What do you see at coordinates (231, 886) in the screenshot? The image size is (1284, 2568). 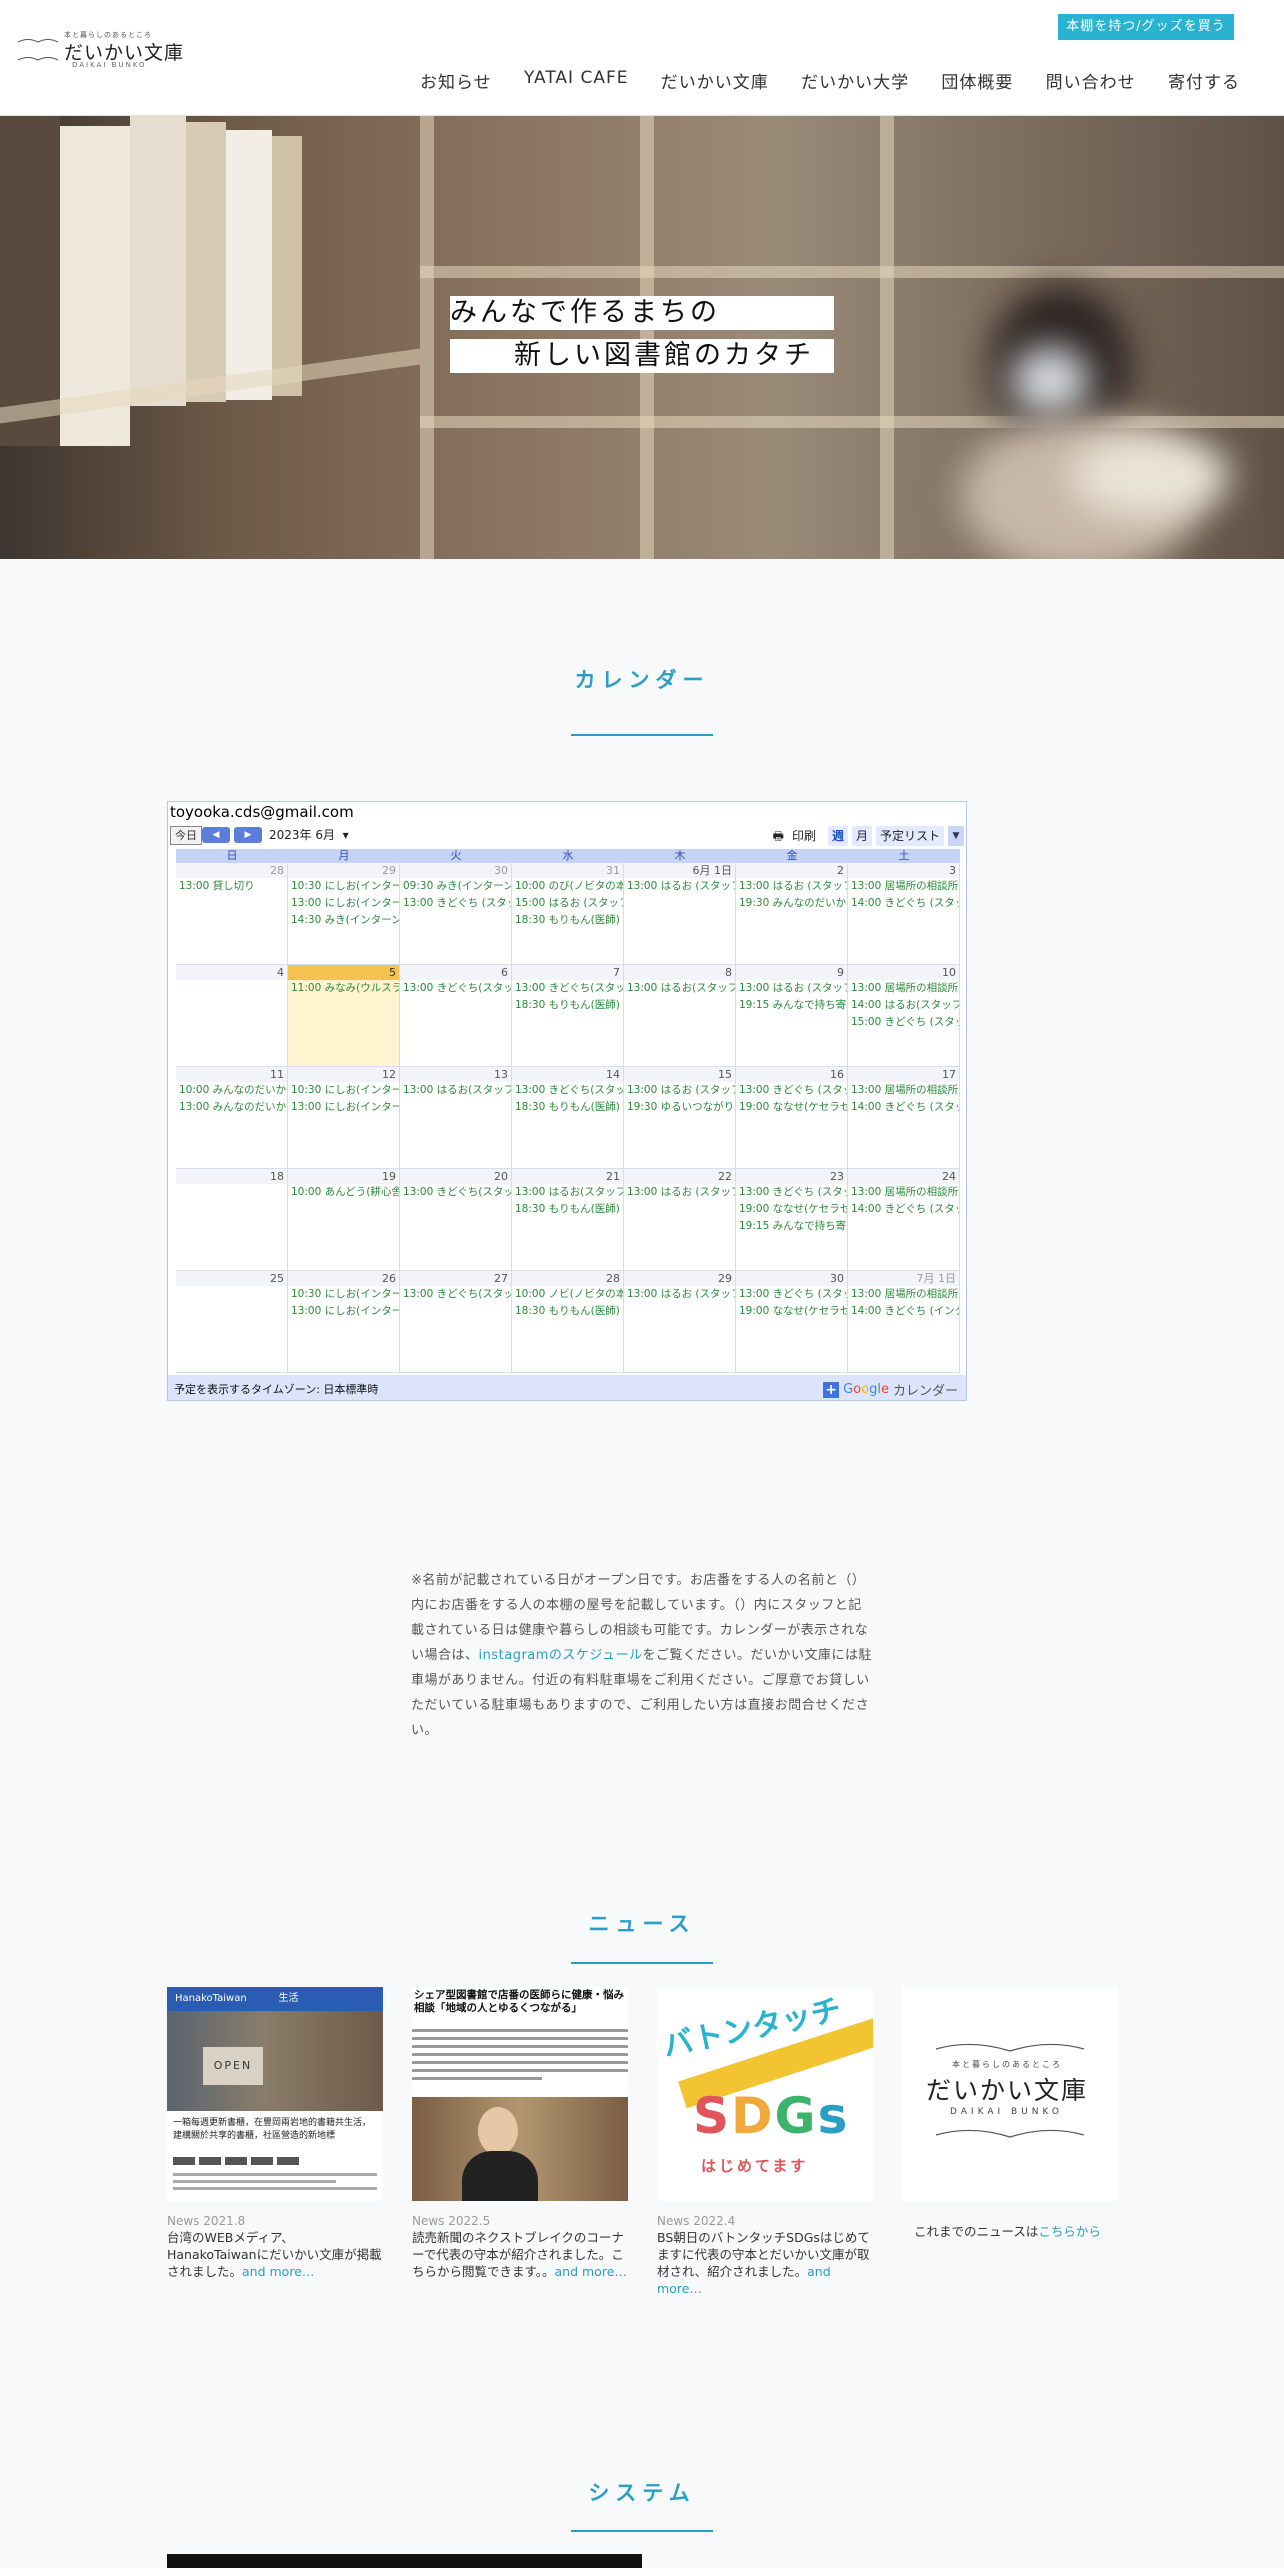 I see `calendar-event: 13:00 貸し切り` at bounding box center [231, 886].